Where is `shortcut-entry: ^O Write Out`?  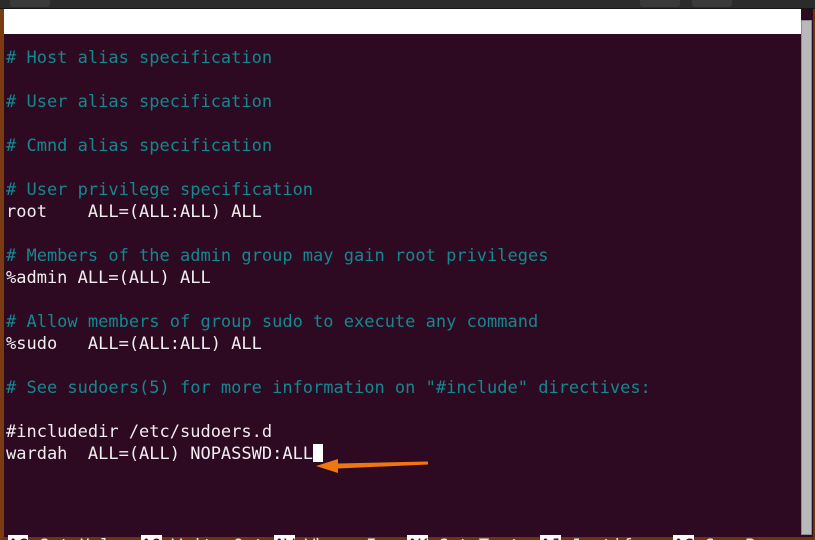
shortcut-entry: ^O Write Out is located at coordinates (207, 537).